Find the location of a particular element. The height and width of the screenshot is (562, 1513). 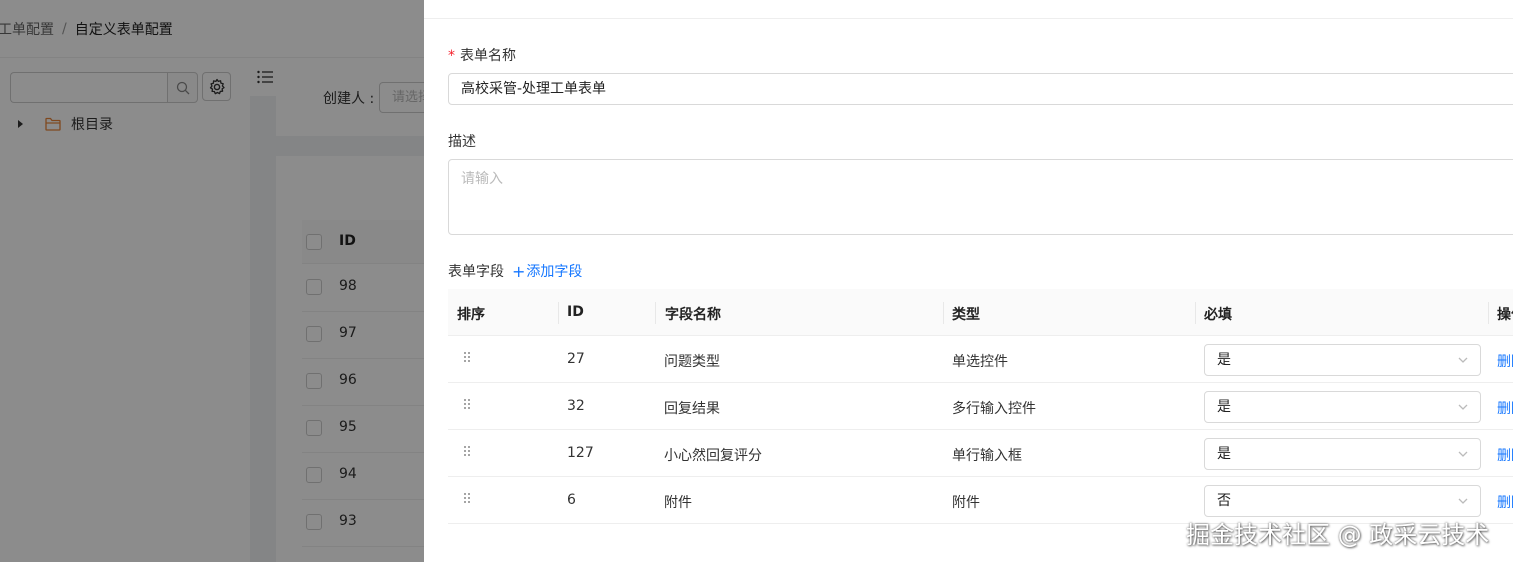

field-type: 多行输入控件 is located at coordinates (994, 409).